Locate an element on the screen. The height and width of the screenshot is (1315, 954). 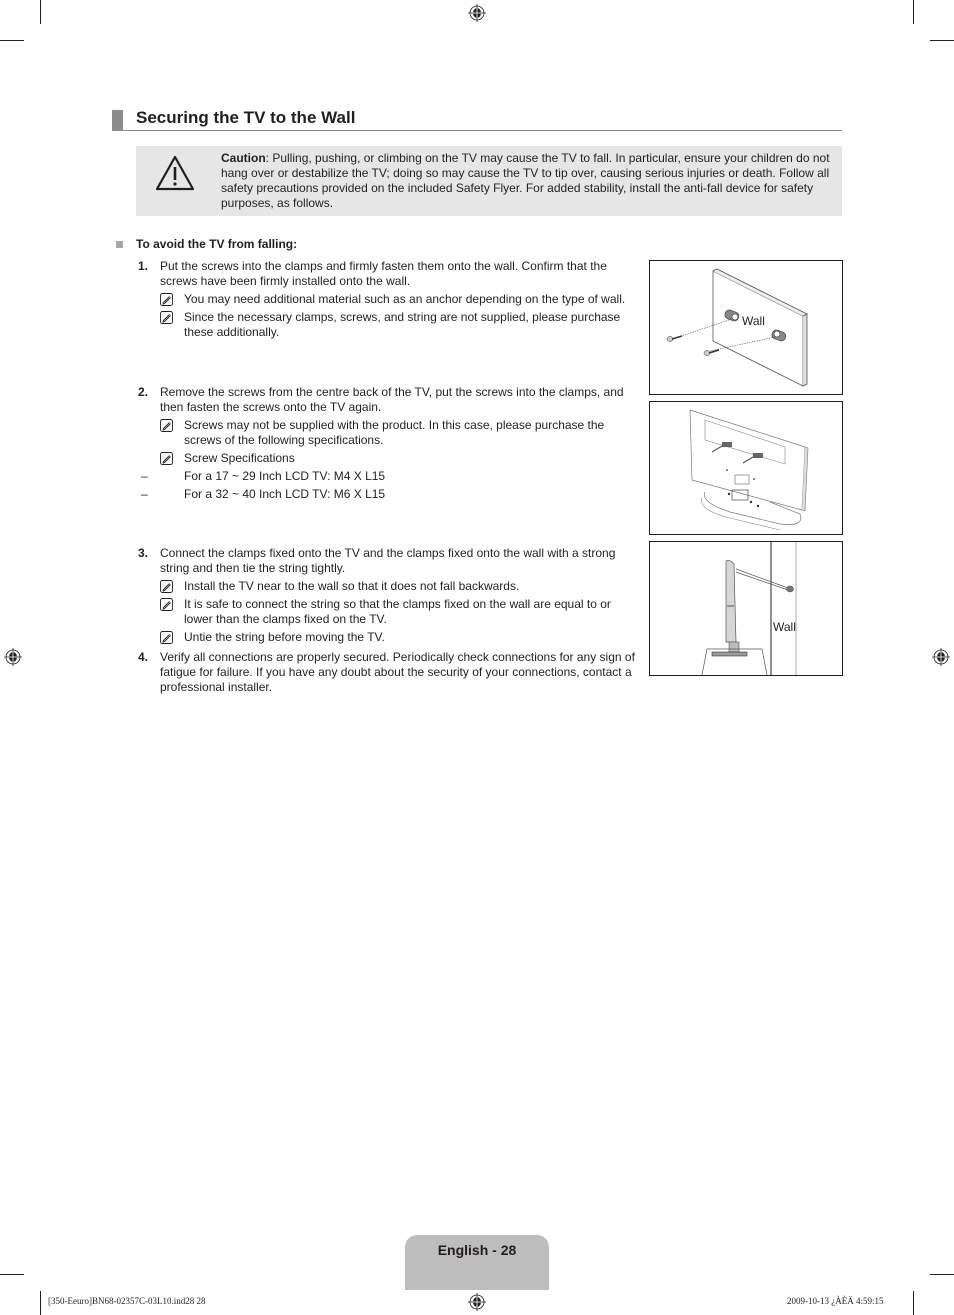
spec-item: – For a 32 ~ 40 Inch LCD TV: M6 X L15 is located at coordinates (388, 494).